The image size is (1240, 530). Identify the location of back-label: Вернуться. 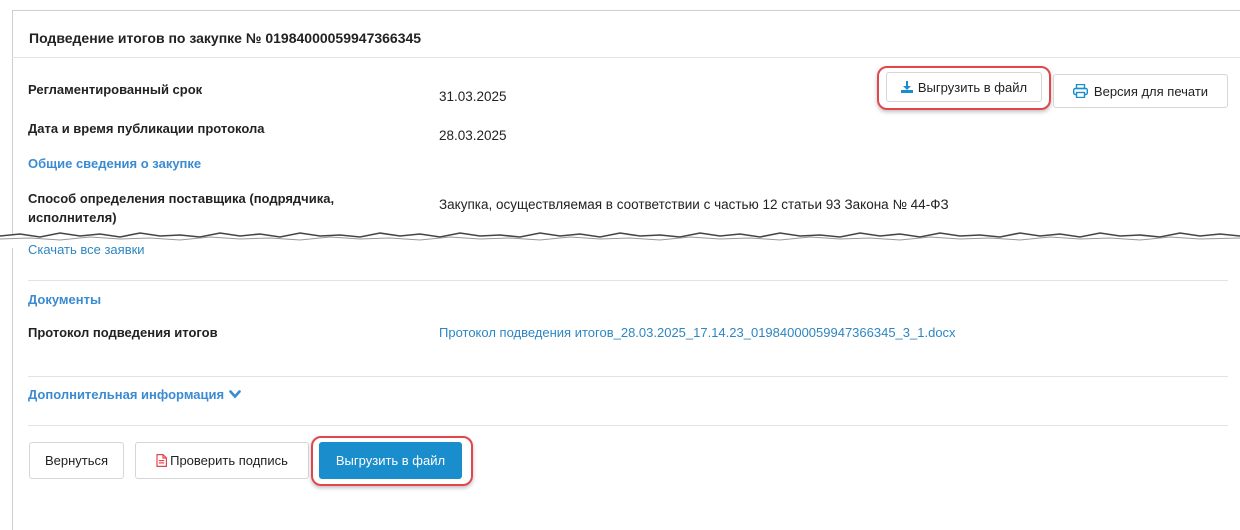
(76, 460).